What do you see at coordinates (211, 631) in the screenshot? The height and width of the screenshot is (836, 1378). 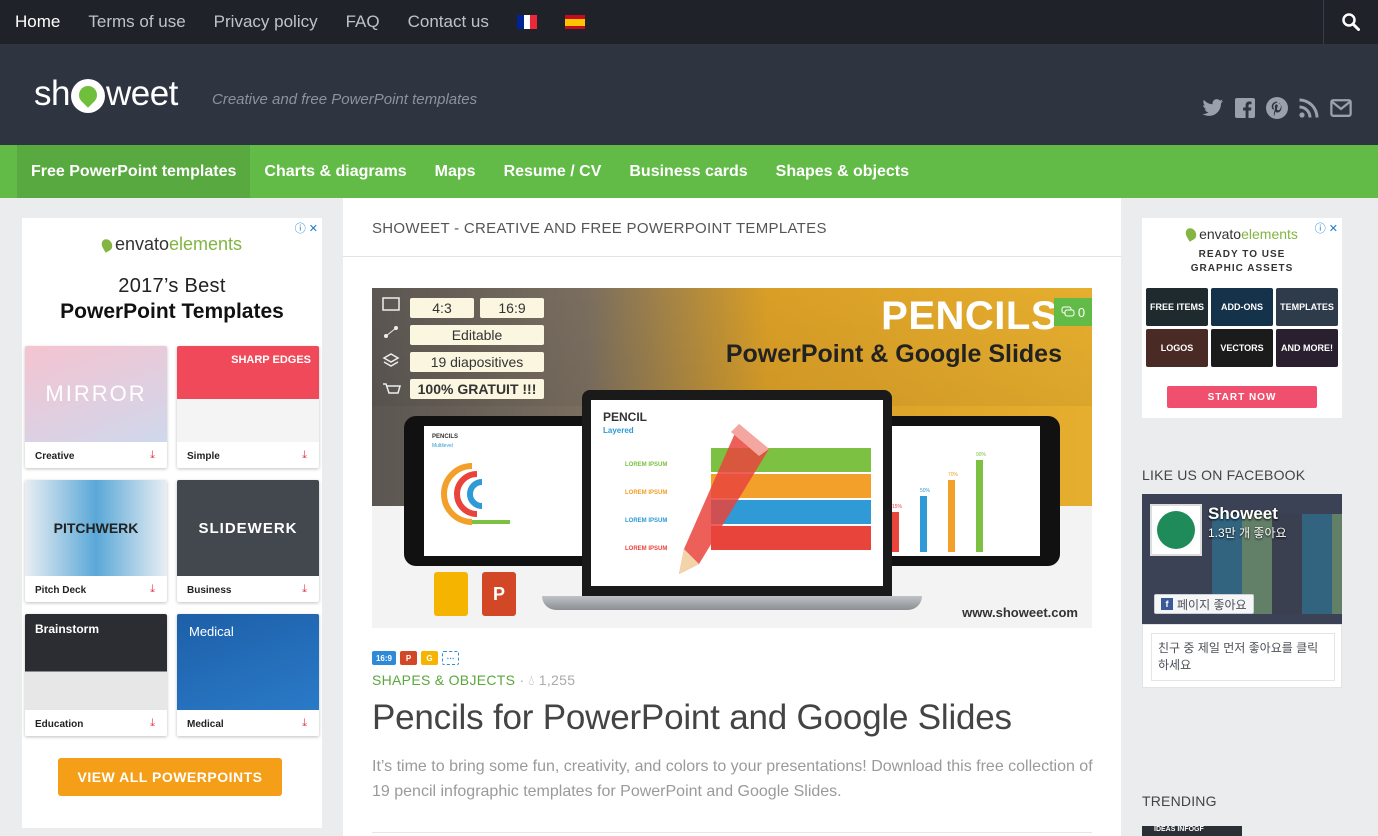 I see `thumb-title: Medical` at bounding box center [211, 631].